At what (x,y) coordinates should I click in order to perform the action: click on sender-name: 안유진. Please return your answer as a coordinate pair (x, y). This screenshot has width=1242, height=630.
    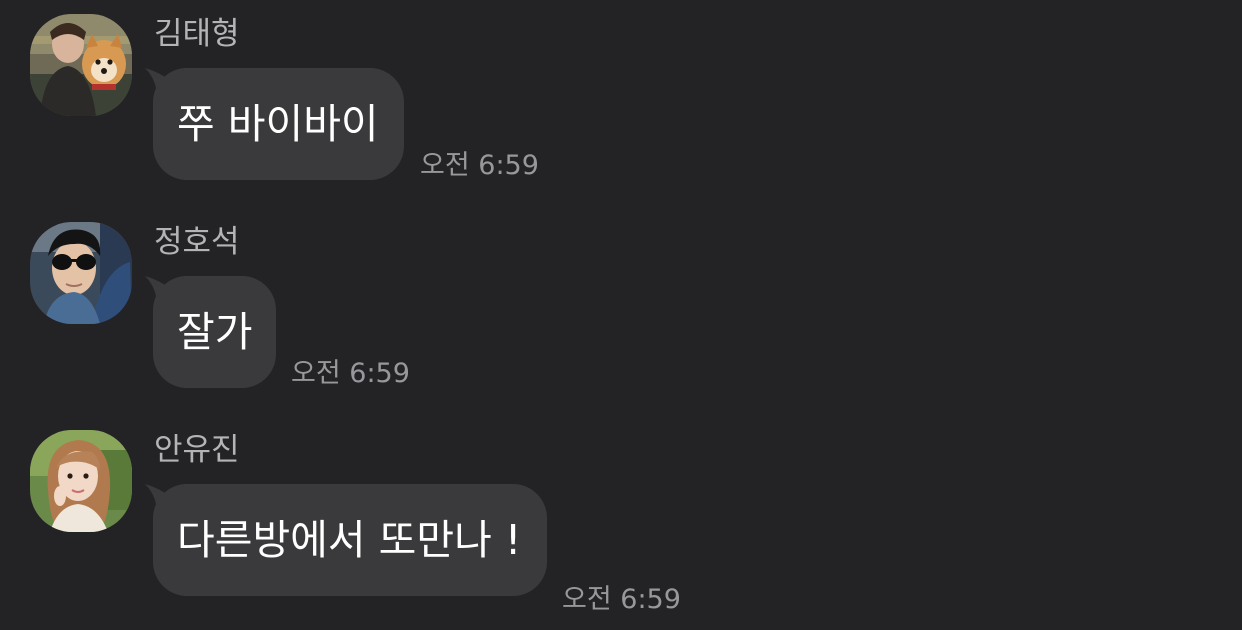
    Looking at the image, I should click on (197, 450).